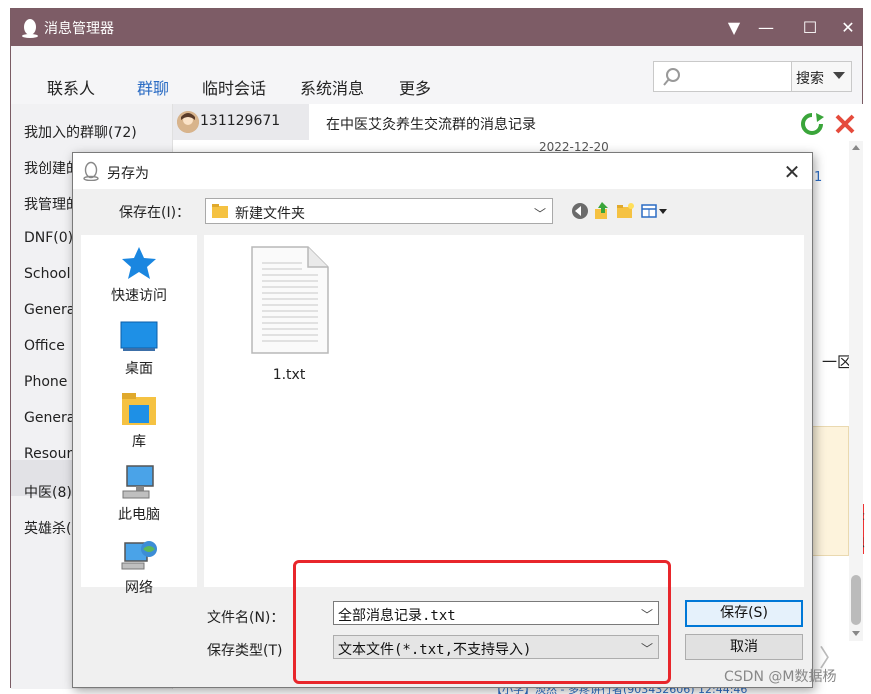 The height and width of the screenshot is (694, 871). Describe the element at coordinates (837, 362) in the screenshot. I see `message-fragment-text: 一区` at that location.